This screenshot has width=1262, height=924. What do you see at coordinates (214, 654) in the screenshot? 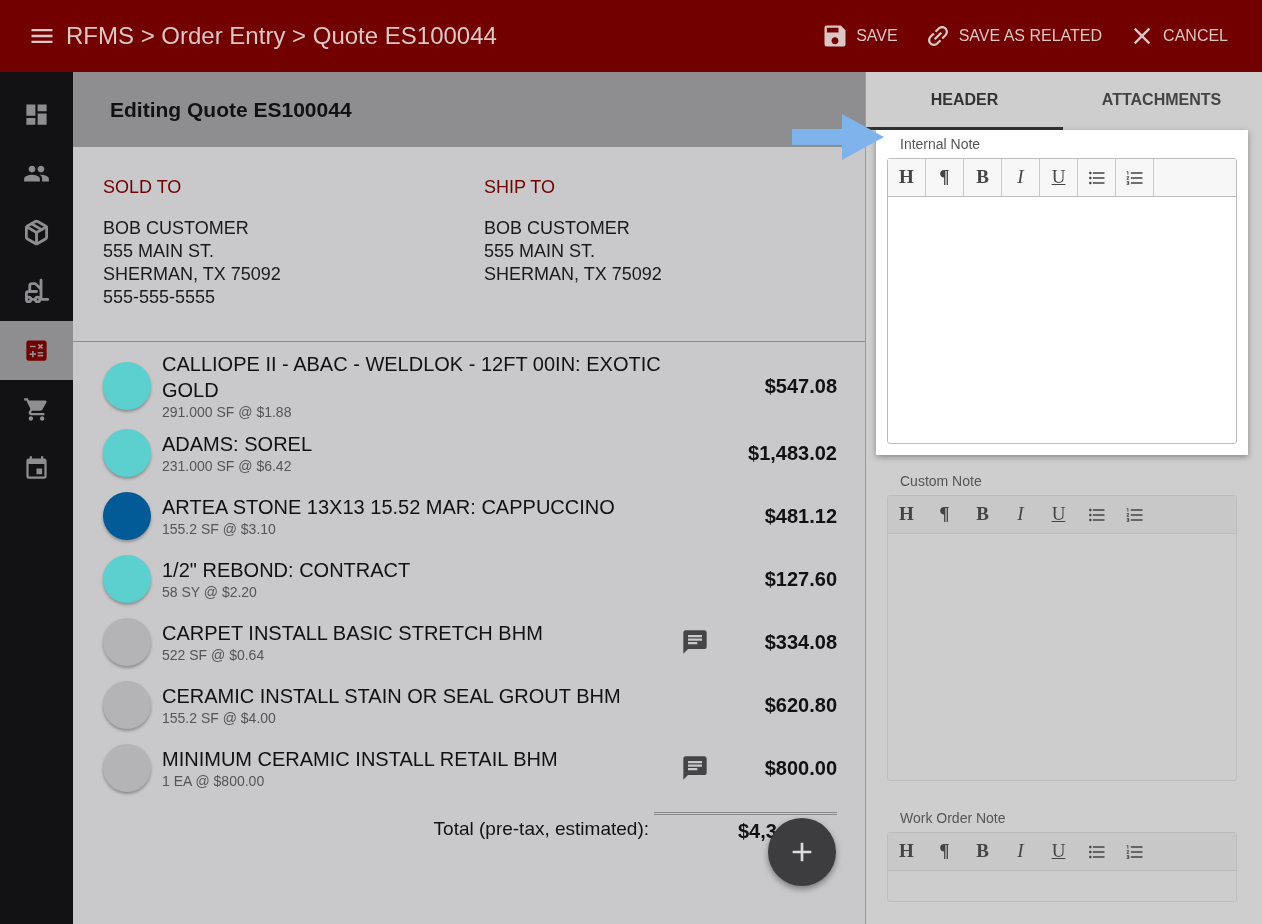
I see `item-detail: 522 SF @ $0.64` at bounding box center [214, 654].